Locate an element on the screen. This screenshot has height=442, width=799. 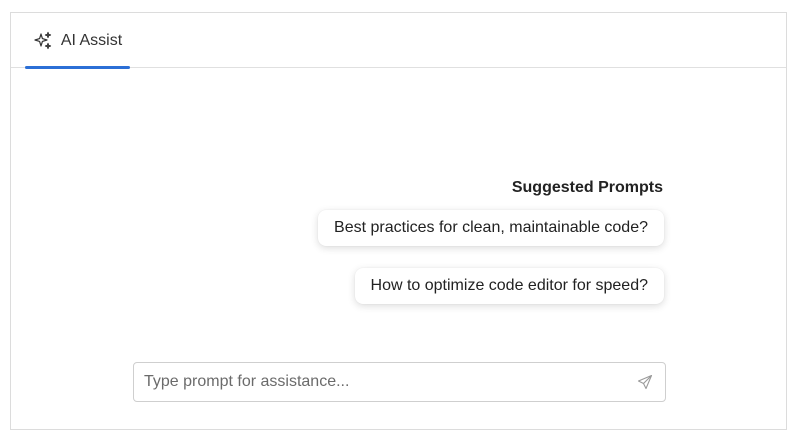
prompt-input is located at coordinates (379, 382).